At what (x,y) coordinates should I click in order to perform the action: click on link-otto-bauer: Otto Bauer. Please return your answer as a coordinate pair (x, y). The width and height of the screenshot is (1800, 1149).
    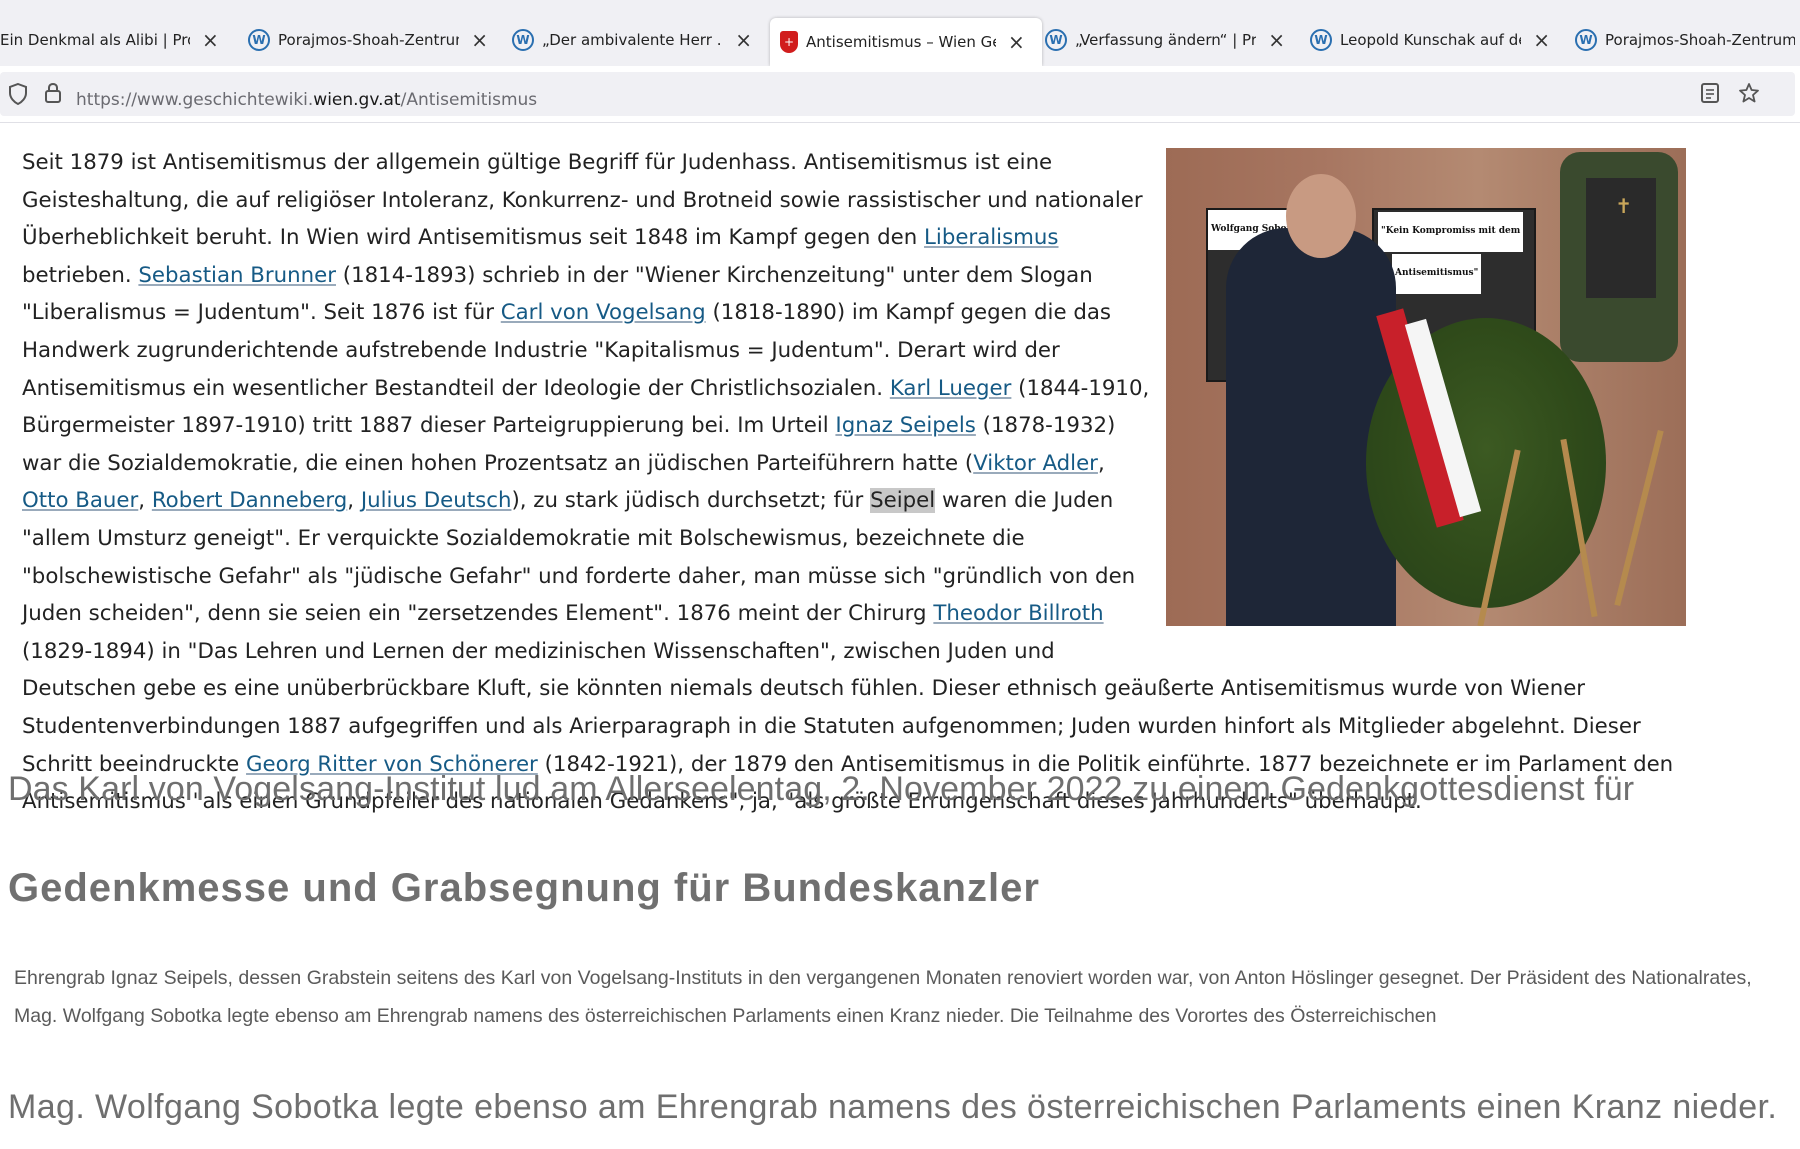
    Looking at the image, I should click on (80, 500).